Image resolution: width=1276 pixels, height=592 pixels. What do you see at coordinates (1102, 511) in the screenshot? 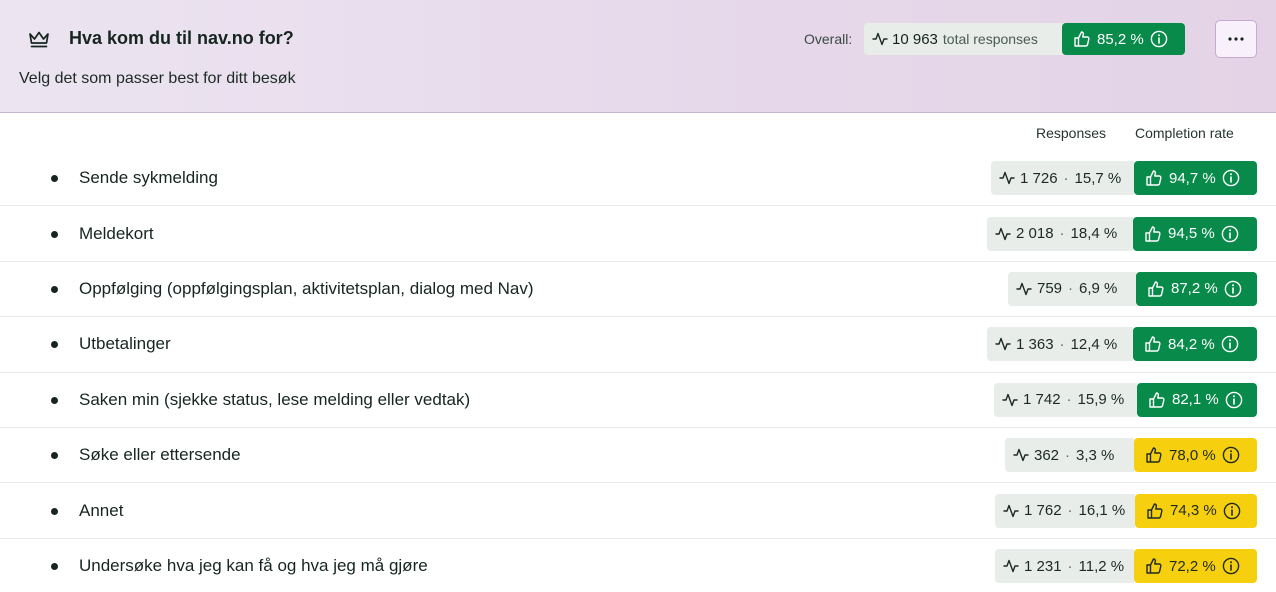
I see `response-share: 16,1 %` at bounding box center [1102, 511].